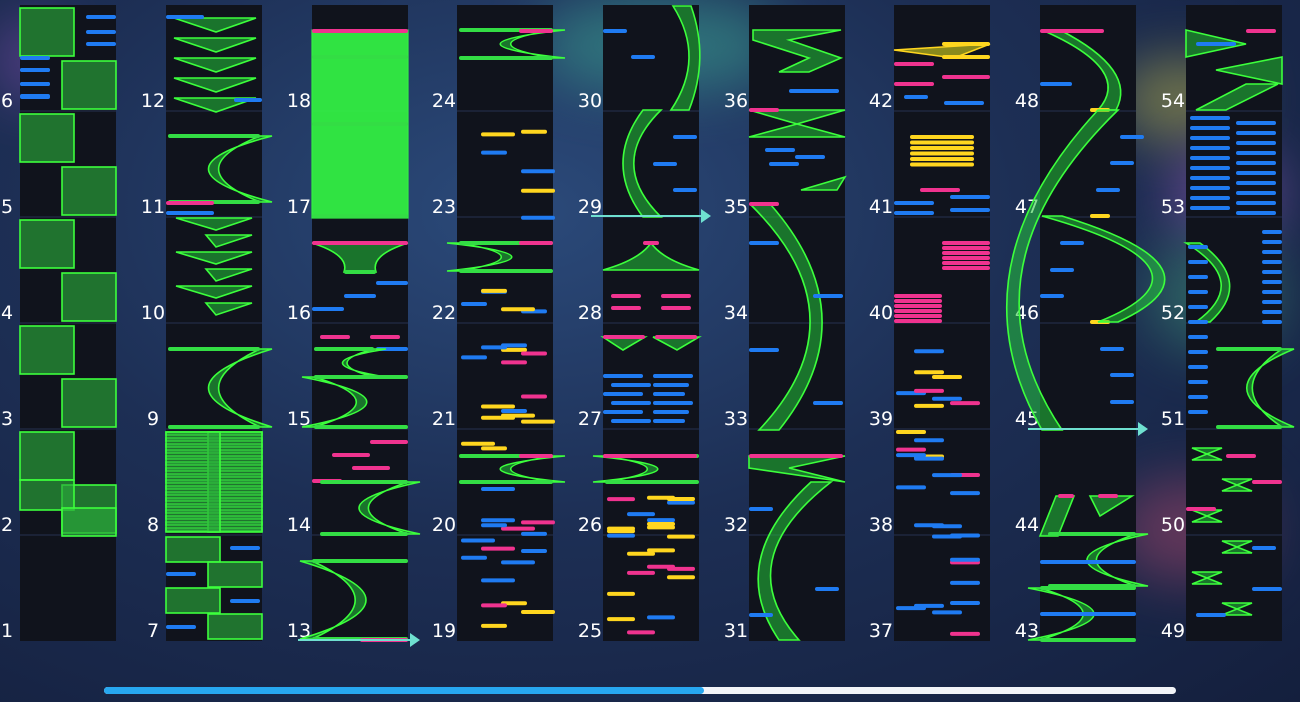 This screenshot has width=1300, height=702. Describe the element at coordinates (444, 313) in the screenshot. I see `measure-number-22: 22` at that location.